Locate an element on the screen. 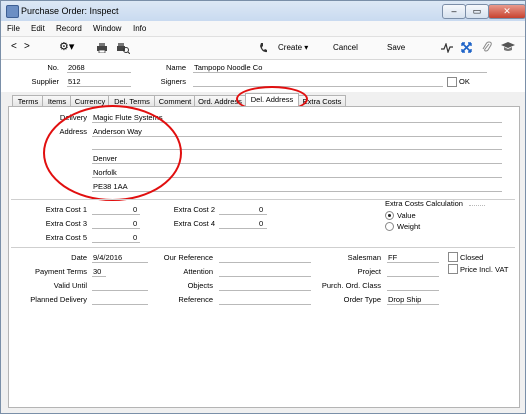 This screenshot has height=414, width=526. extra-cost-1-underline is located at coordinates (116, 214).